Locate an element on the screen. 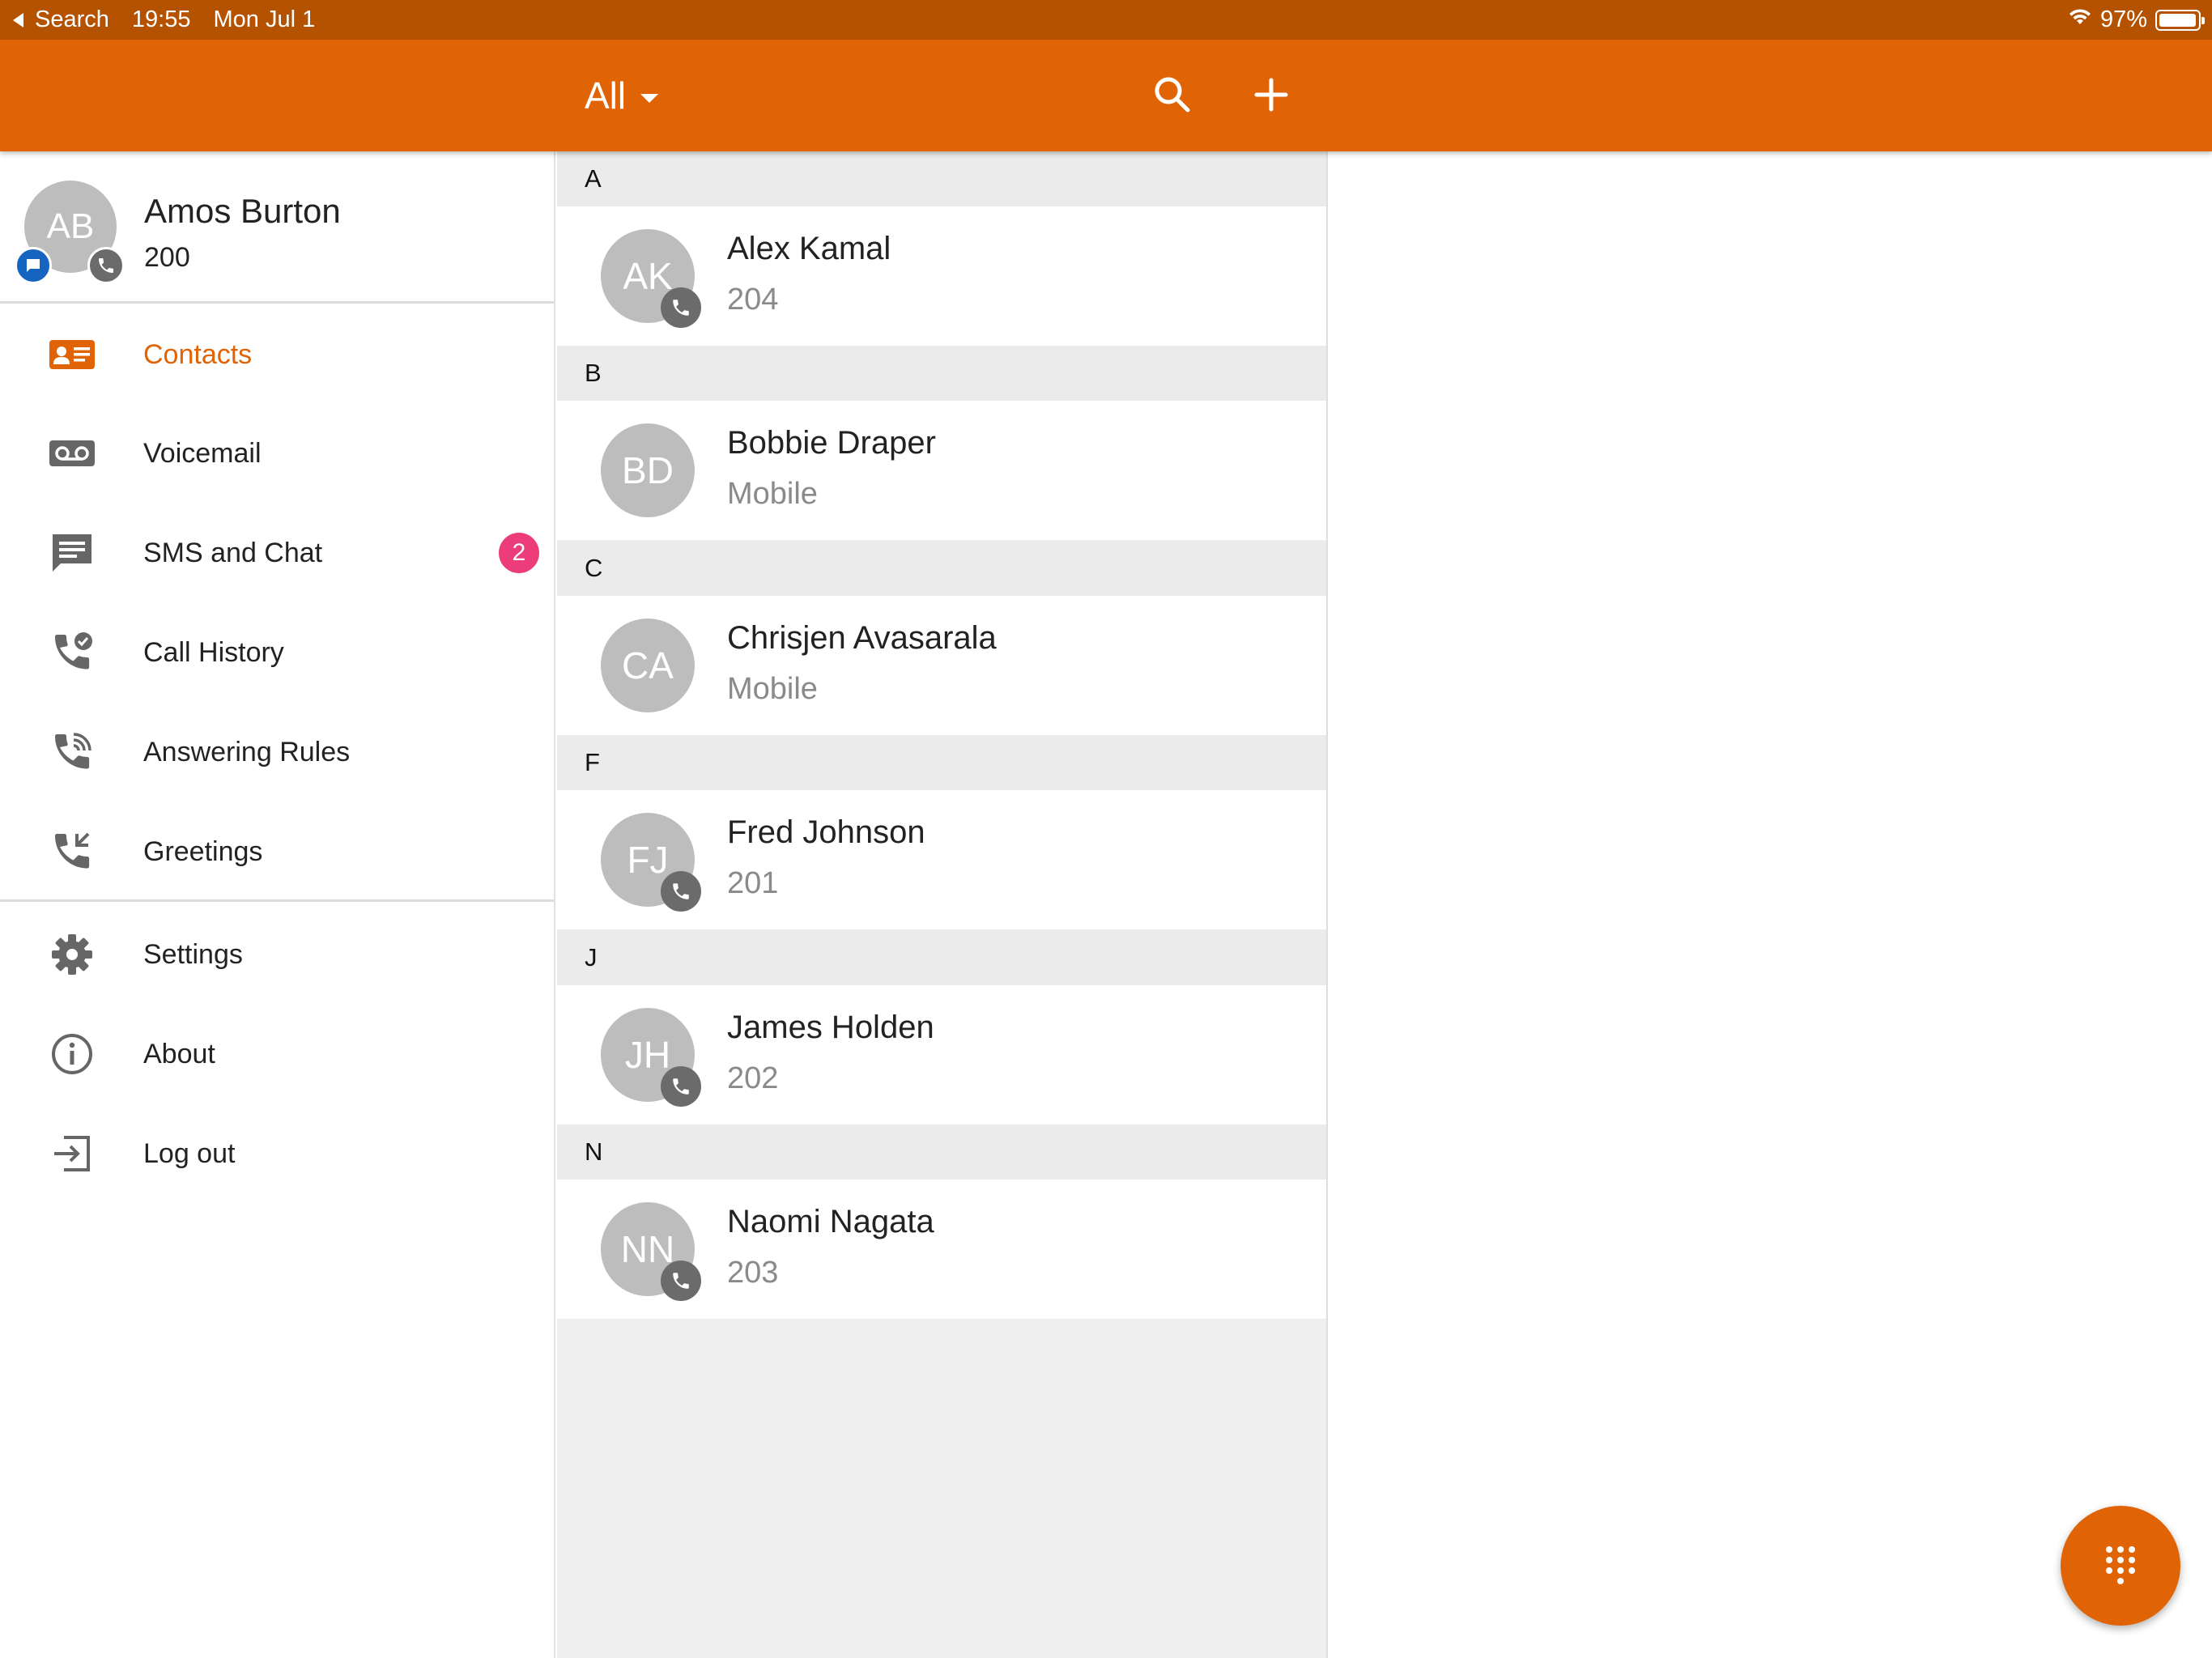 The height and width of the screenshot is (1658, 2212). back-arrow-icon is located at coordinates (18, 20).